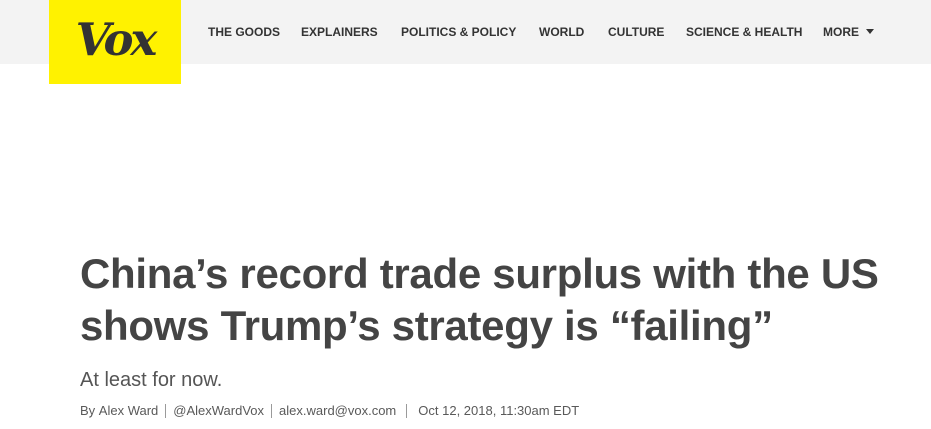  I want to click on nav-item-culture: CULTURE, so click(636, 32).